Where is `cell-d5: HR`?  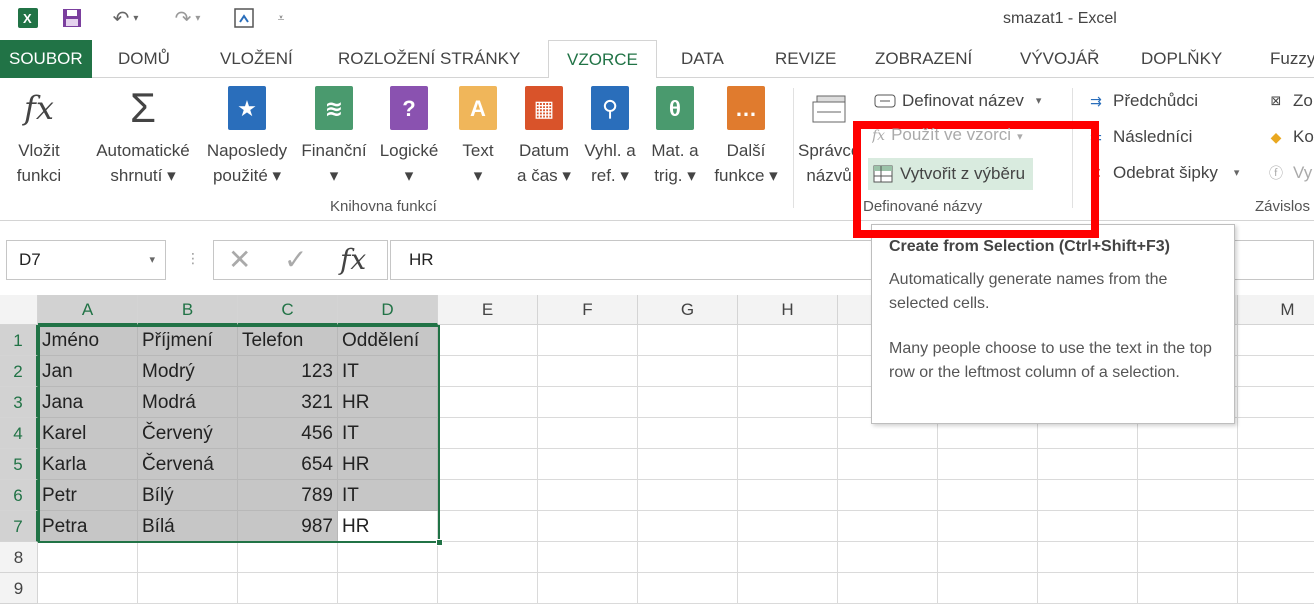 cell-d5: HR is located at coordinates (388, 464).